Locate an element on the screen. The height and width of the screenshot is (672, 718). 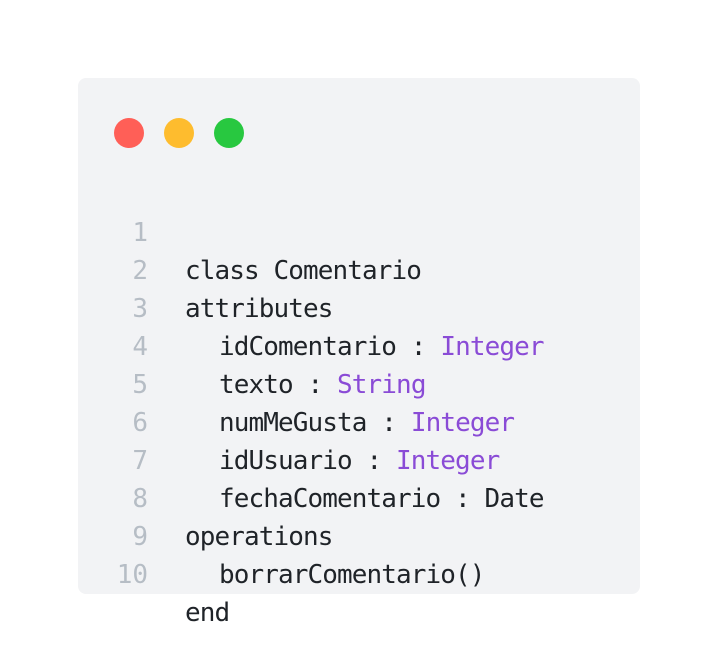
code-line: 10 end is located at coordinates (164, 573).